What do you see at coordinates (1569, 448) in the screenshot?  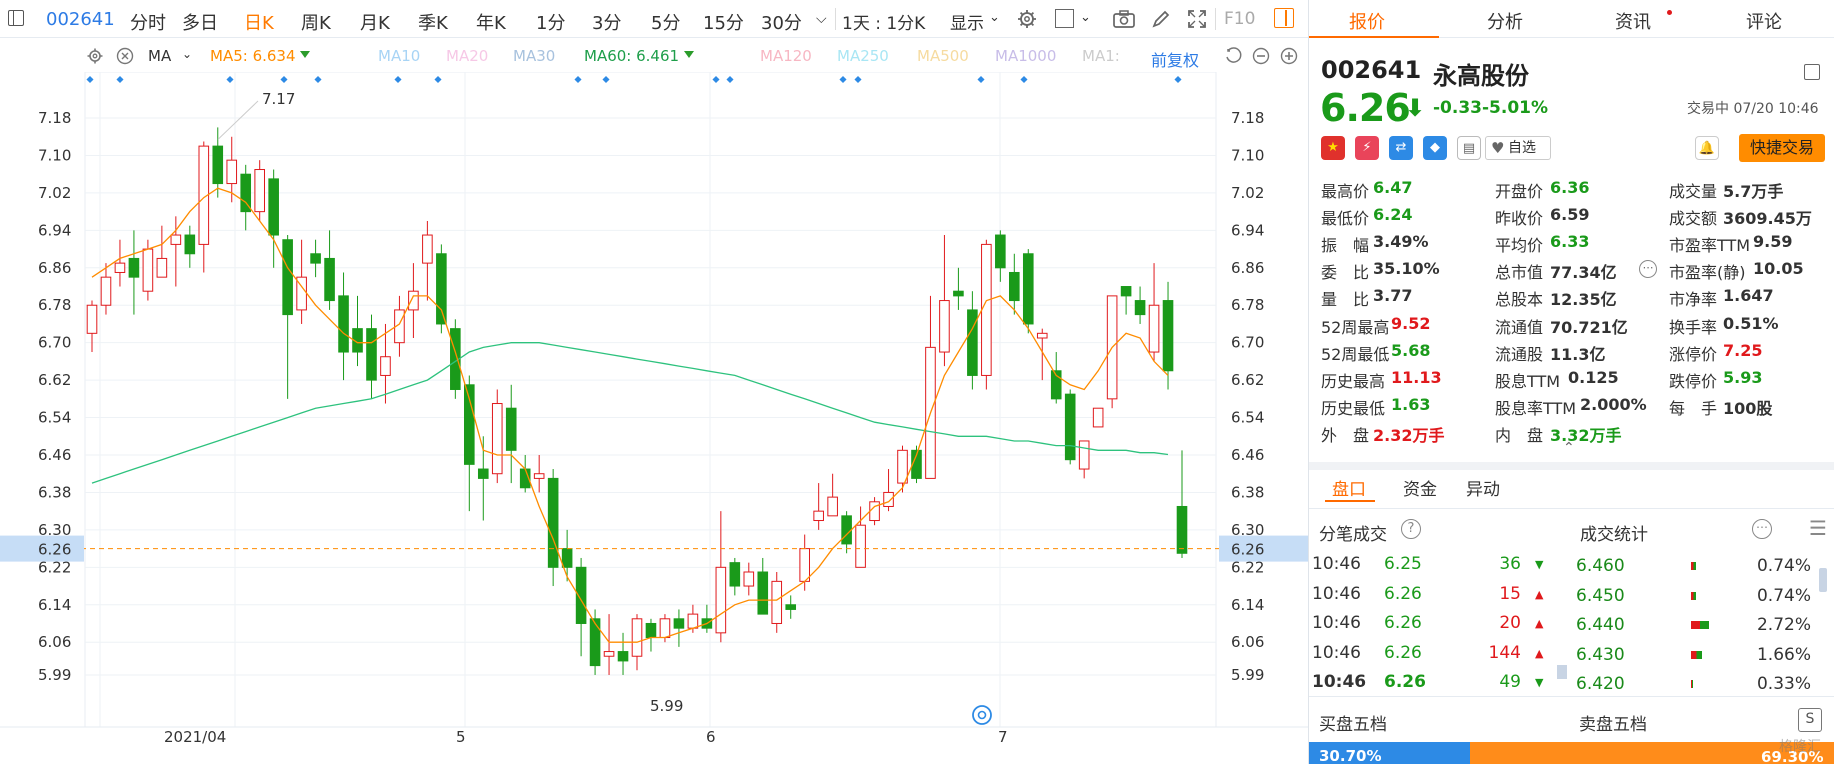 I see `collapse-chevron-icon: ⌃` at bounding box center [1569, 448].